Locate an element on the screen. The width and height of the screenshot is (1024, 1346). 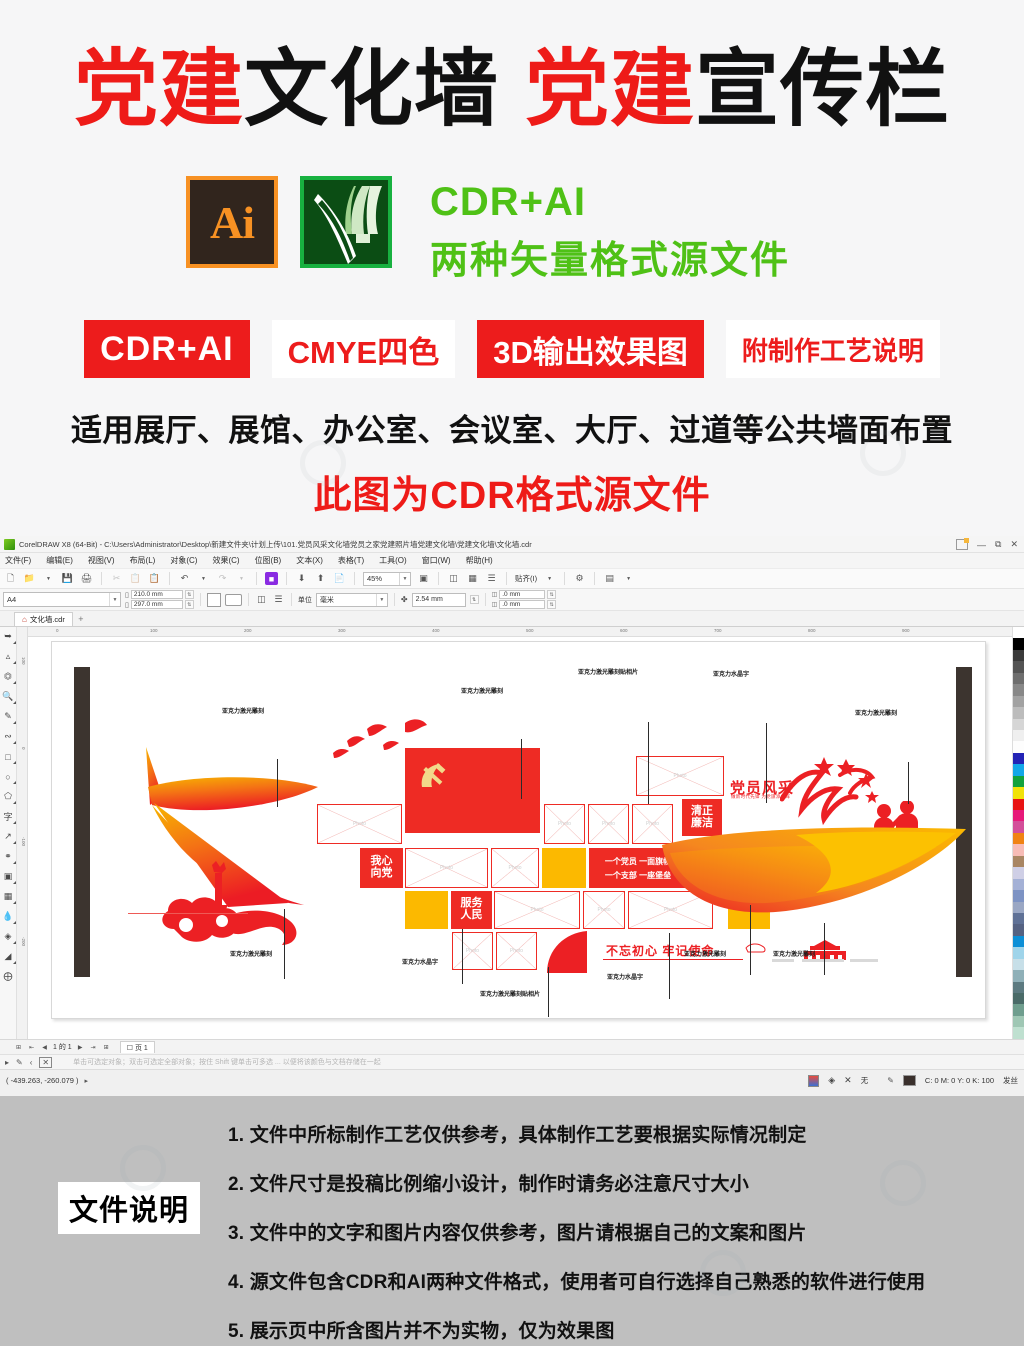
interactive-fill-tool-icon: ◈ is located at coordinates (9, 937).